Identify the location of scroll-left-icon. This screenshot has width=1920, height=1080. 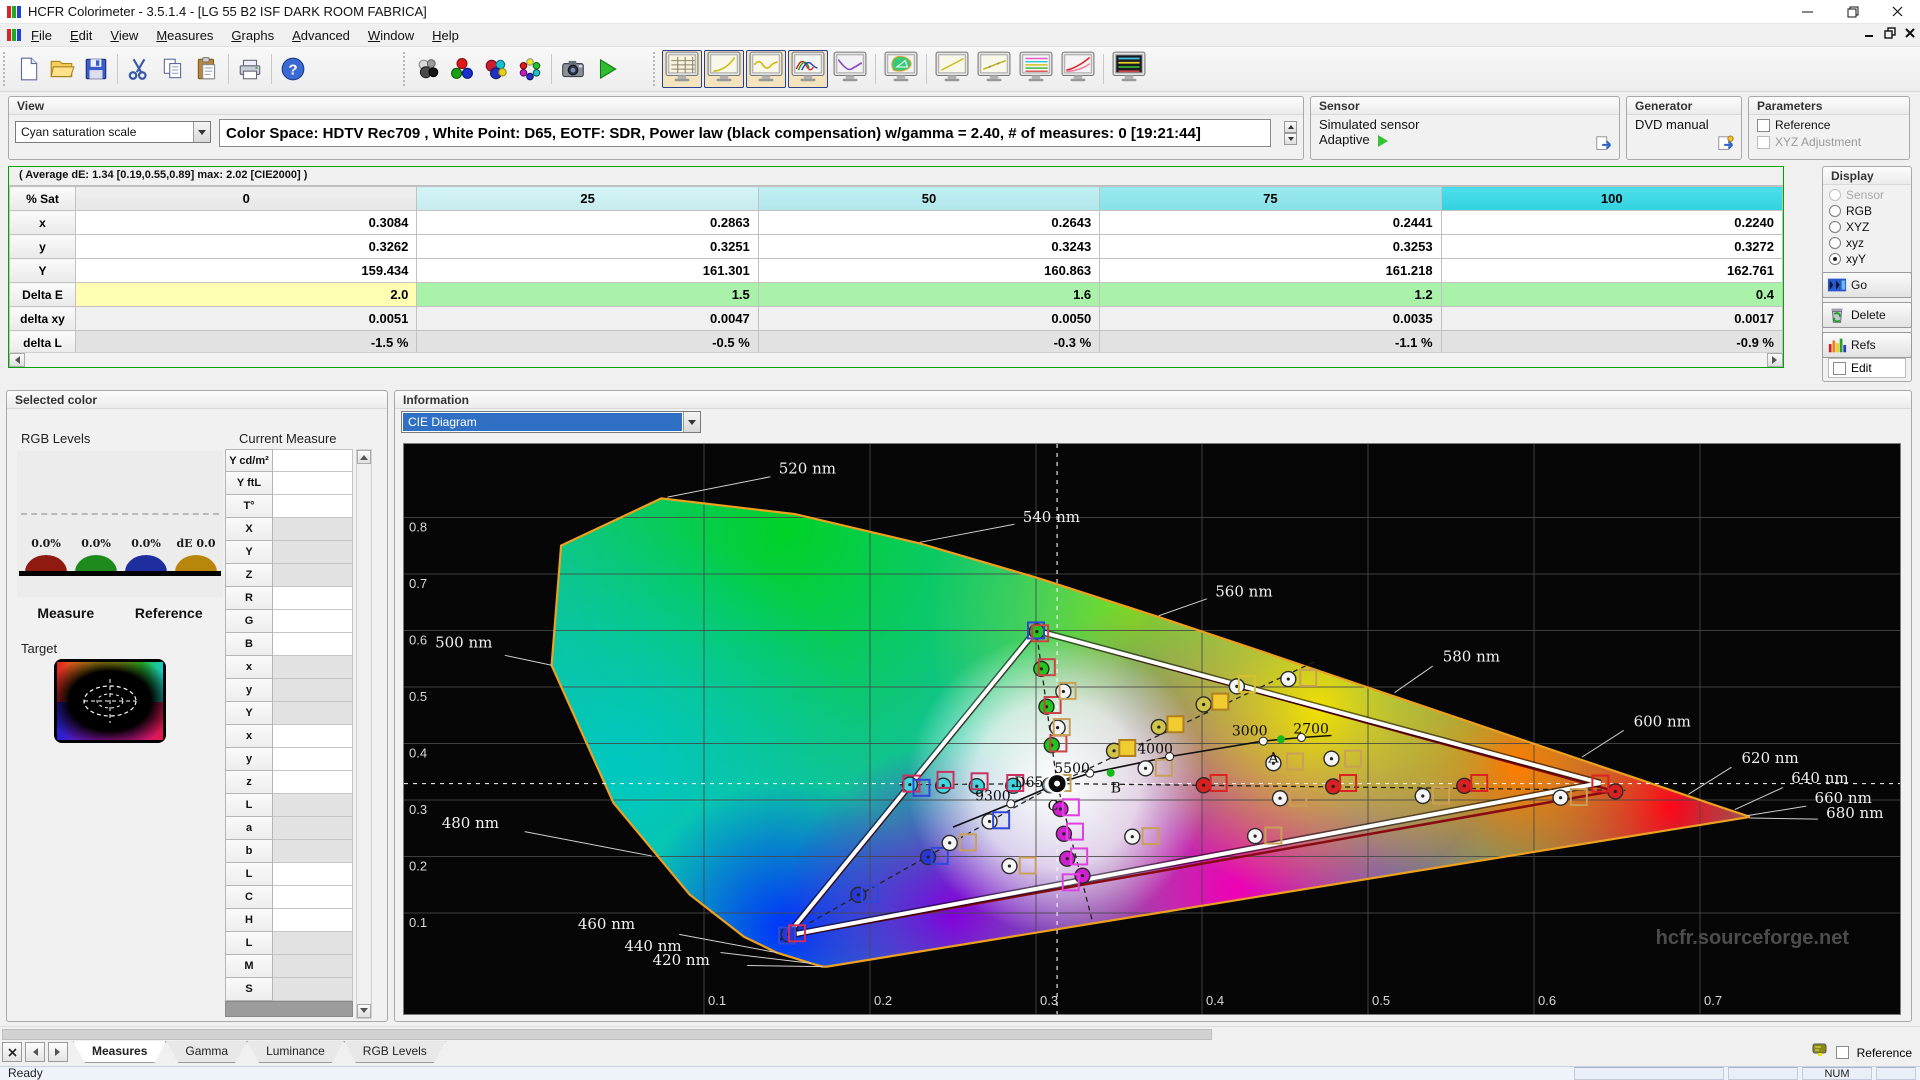
(17, 360).